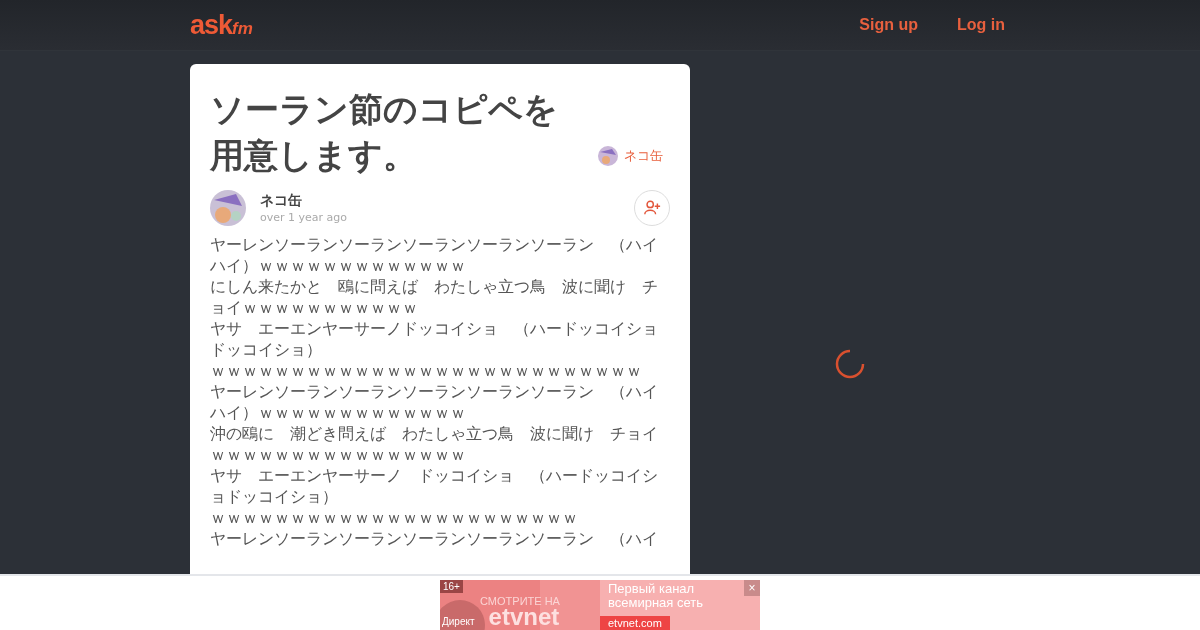  What do you see at coordinates (221, 25) in the screenshot?
I see `logo: askfm` at bounding box center [221, 25].